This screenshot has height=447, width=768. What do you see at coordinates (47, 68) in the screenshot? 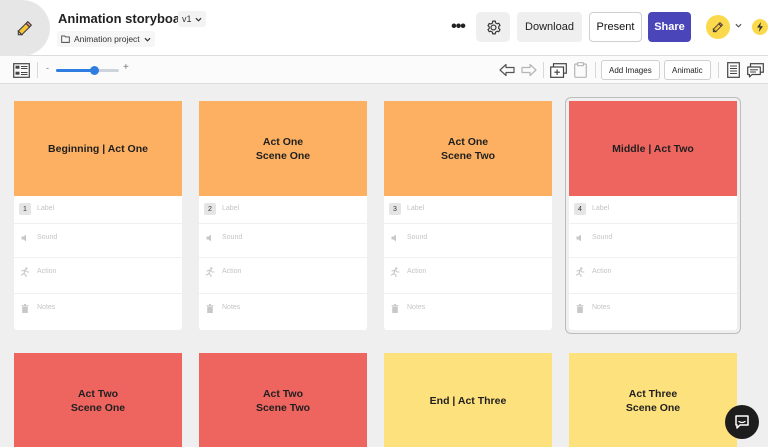
I see `zoom-out-button: -` at bounding box center [47, 68].